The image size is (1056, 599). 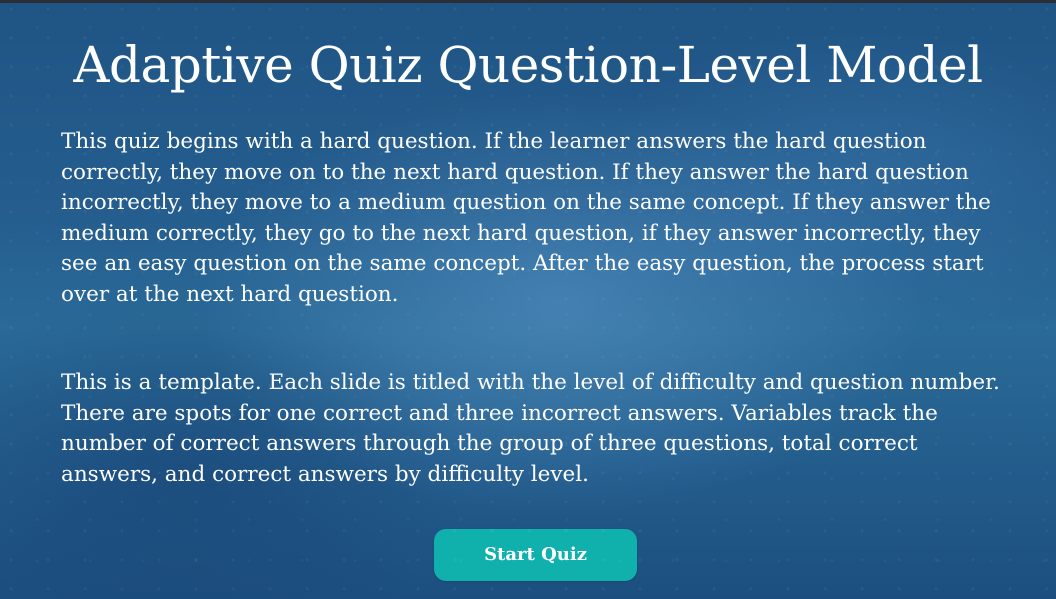 I want to click on start-quiz-button: Start Quiz, so click(x=535, y=555).